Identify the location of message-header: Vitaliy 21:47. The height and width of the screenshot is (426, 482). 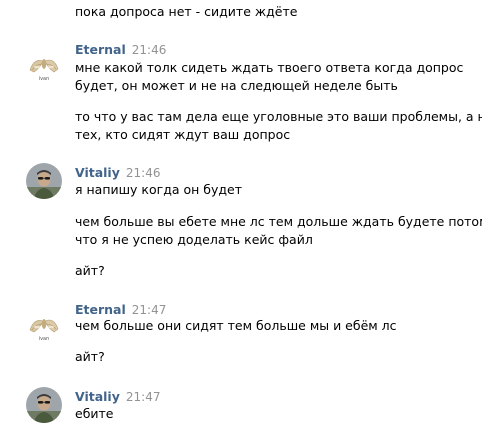
(117, 396).